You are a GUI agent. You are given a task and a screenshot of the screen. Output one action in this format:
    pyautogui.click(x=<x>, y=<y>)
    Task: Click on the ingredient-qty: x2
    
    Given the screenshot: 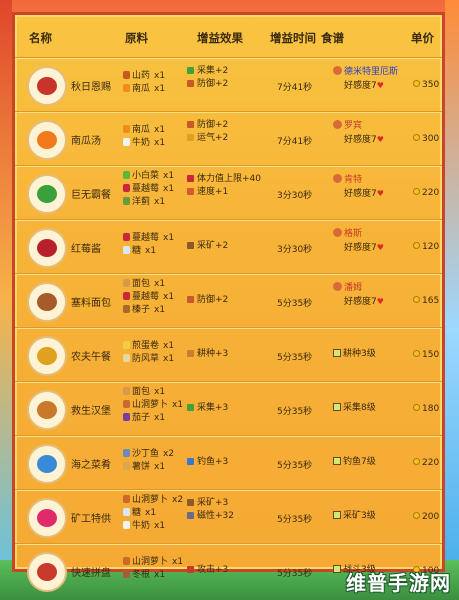 What is the action you would take?
    pyautogui.click(x=169, y=454)
    